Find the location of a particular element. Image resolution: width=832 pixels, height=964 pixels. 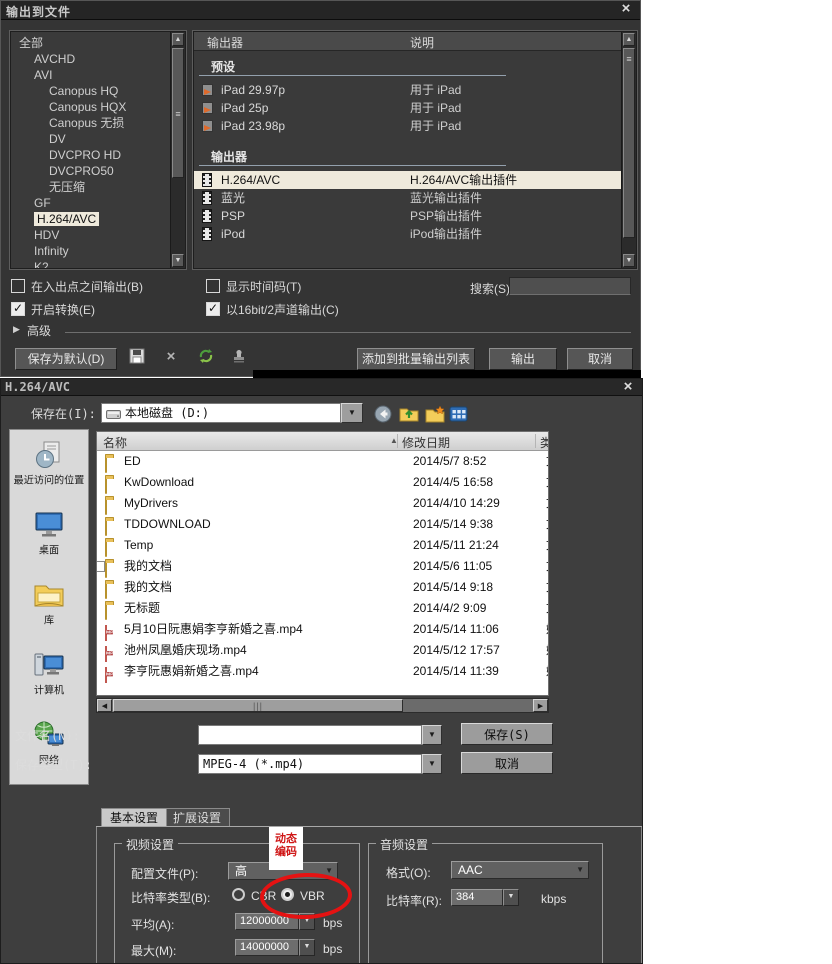

save-dialog-titlebar: H.264/AVC × is located at coordinates (321, 387).